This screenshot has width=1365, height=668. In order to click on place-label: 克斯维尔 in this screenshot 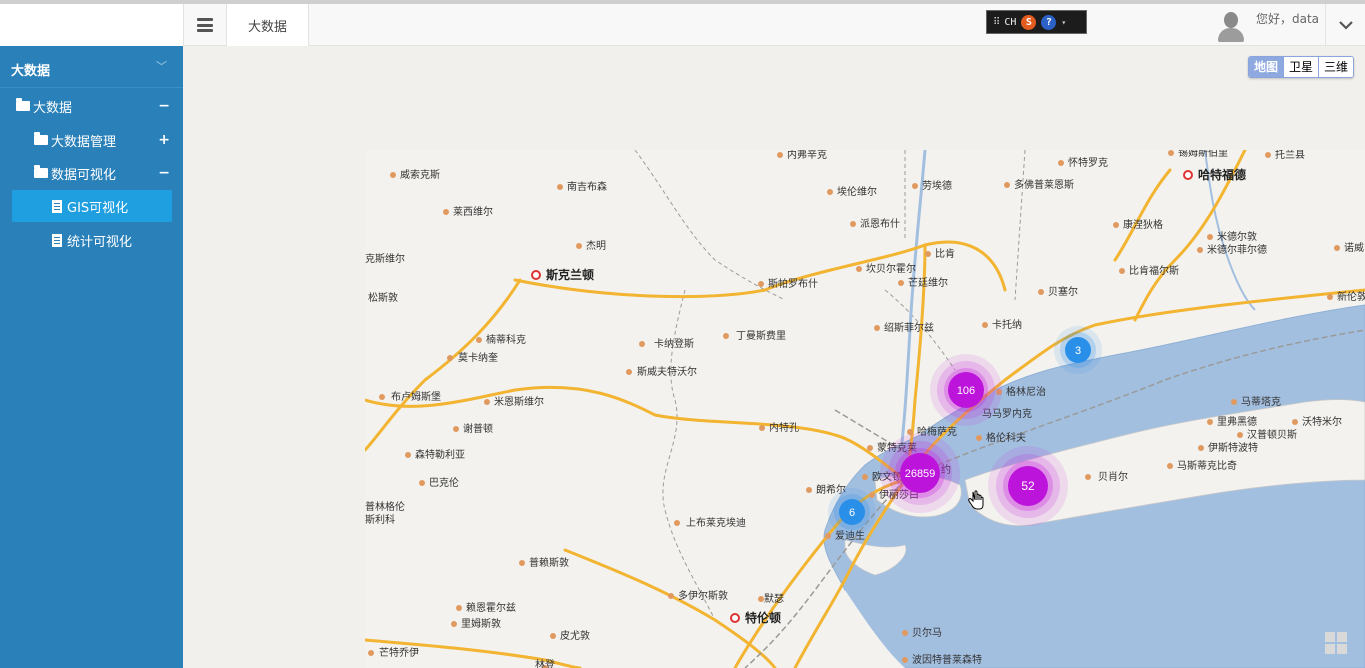, I will do `click(385, 258)`.